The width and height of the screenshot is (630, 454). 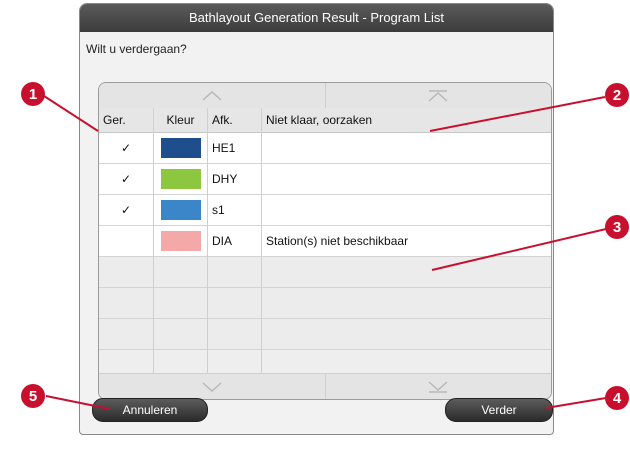 What do you see at coordinates (617, 227) in the screenshot?
I see `callout-3: 3` at bounding box center [617, 227].